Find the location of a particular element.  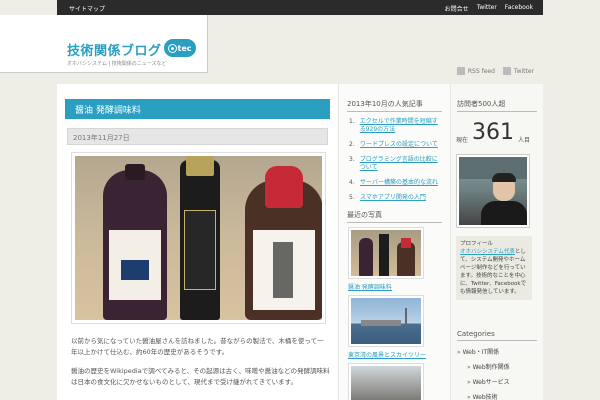

recent-title: 最近の写真 is located at coordinates (394, 216).